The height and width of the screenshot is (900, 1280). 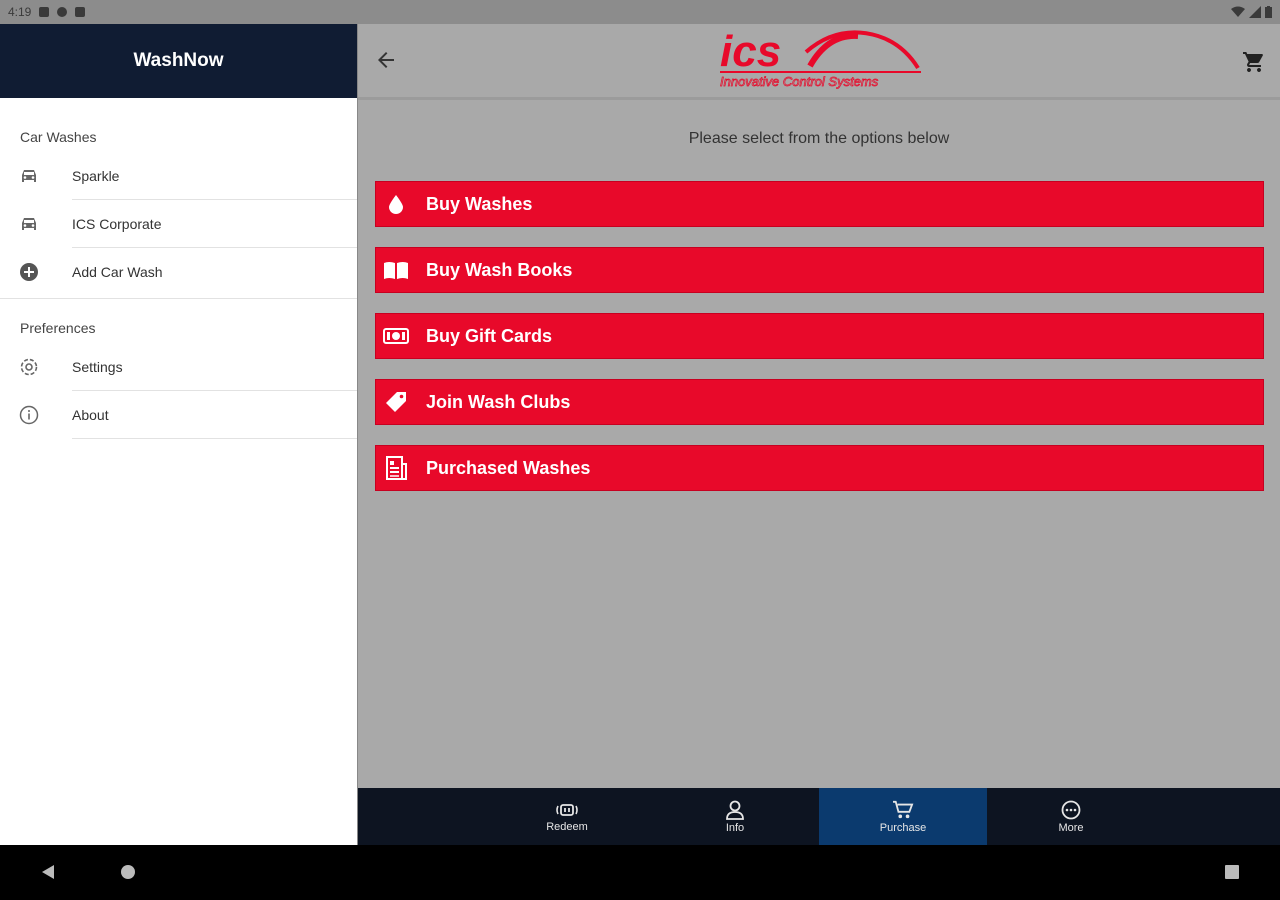 I want to click on nav-label: Redeem, so click(x=567, y=826).